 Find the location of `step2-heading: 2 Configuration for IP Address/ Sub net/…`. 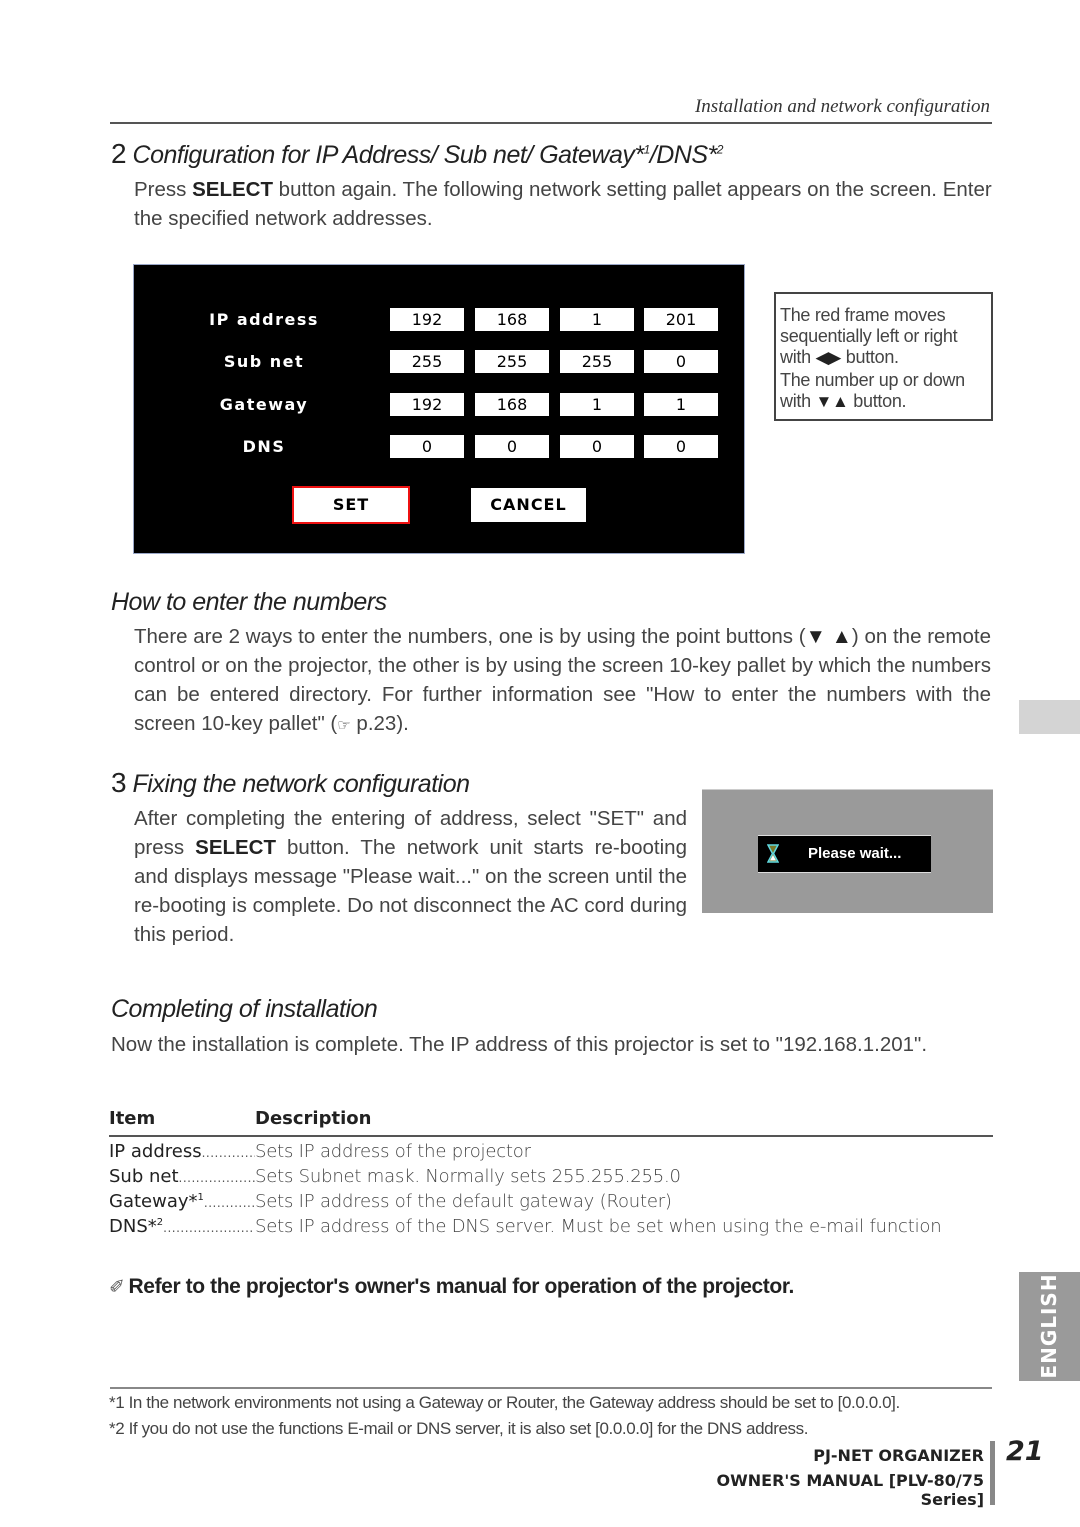

step2-heading: 2 Configuration for IP Address/ Sub net/… is located at coordinates (417, 154).